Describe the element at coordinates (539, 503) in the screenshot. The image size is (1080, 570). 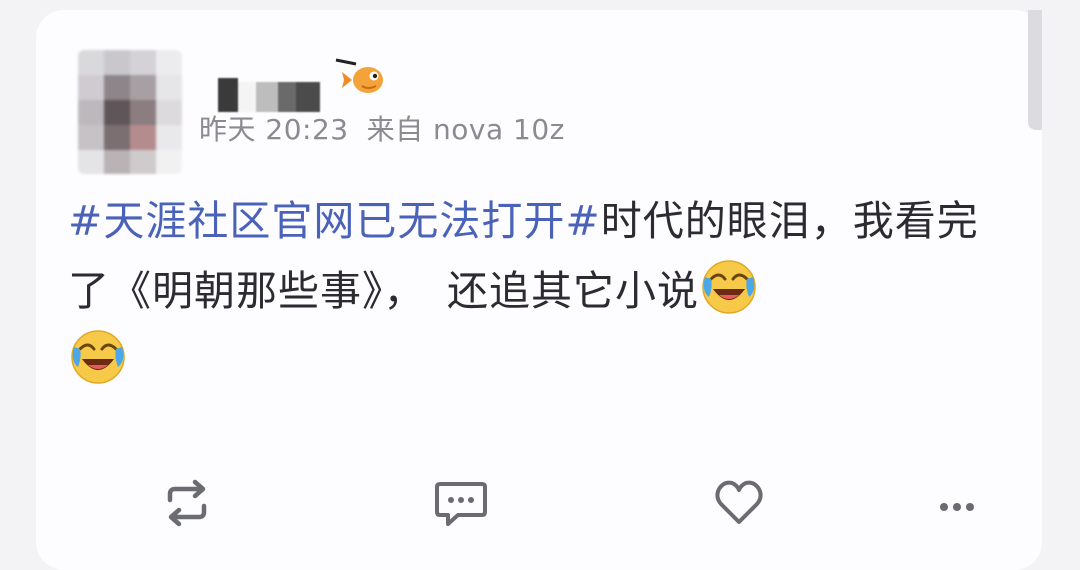
I see `action-bar` at that location.